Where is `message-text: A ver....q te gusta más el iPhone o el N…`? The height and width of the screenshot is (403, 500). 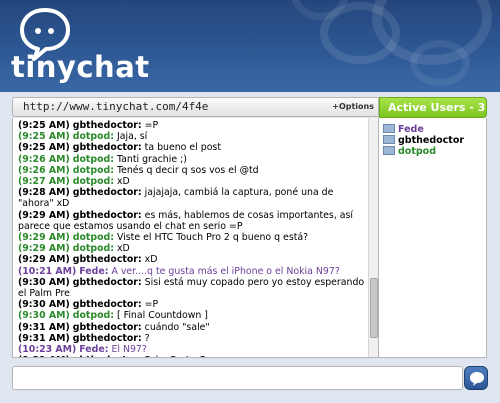 message-text: A ver....q te gusta más el iPhone o el N… is located at coordinates (225, 271).